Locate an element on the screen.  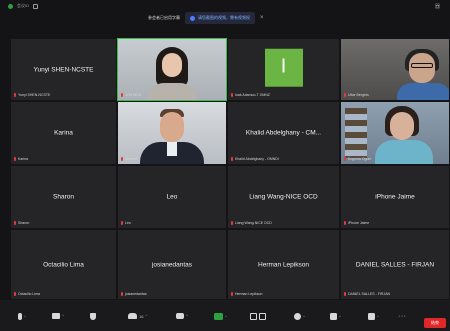
end-meeting-button: 结束 is located at coordinates (435, 323).